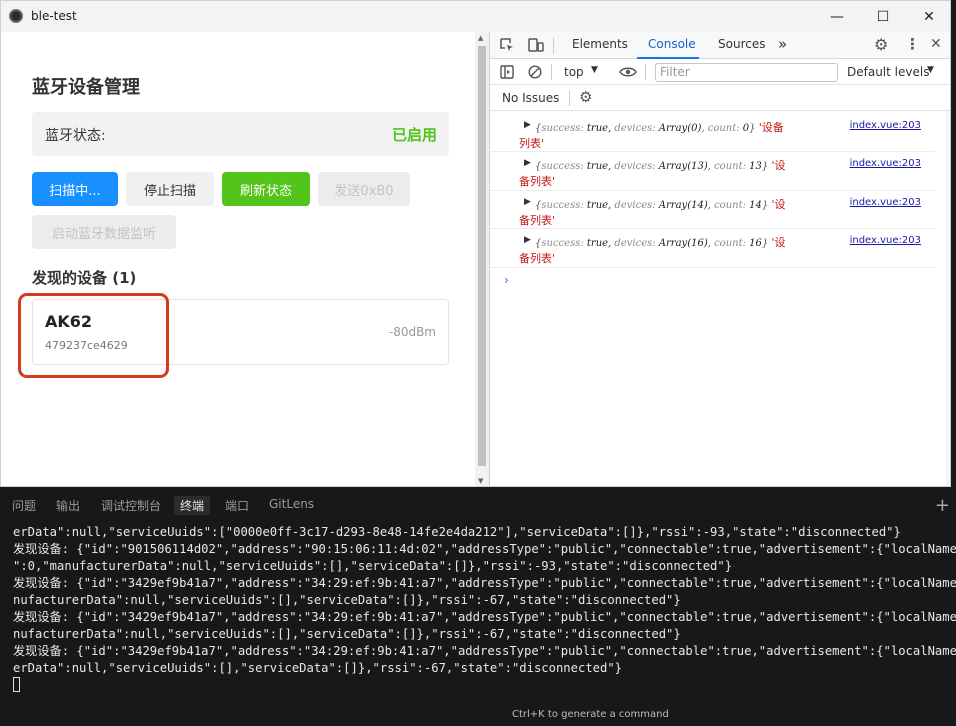  I want to click on issues-settings-icon: ⚙, so click(585, 97).